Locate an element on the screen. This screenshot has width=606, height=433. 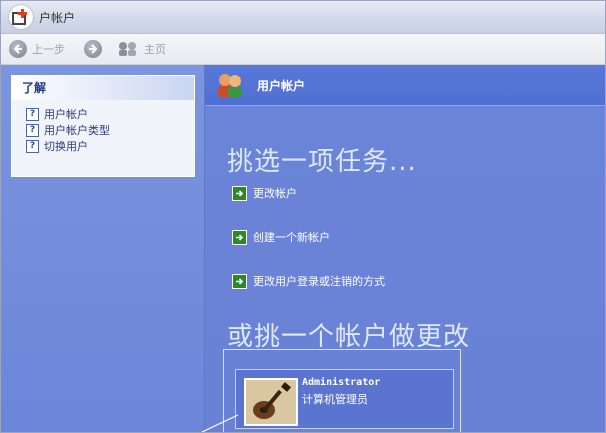
task-change-logon-logoff: 更改用户登录或注销的方式 is located at coordinates (308, 281).